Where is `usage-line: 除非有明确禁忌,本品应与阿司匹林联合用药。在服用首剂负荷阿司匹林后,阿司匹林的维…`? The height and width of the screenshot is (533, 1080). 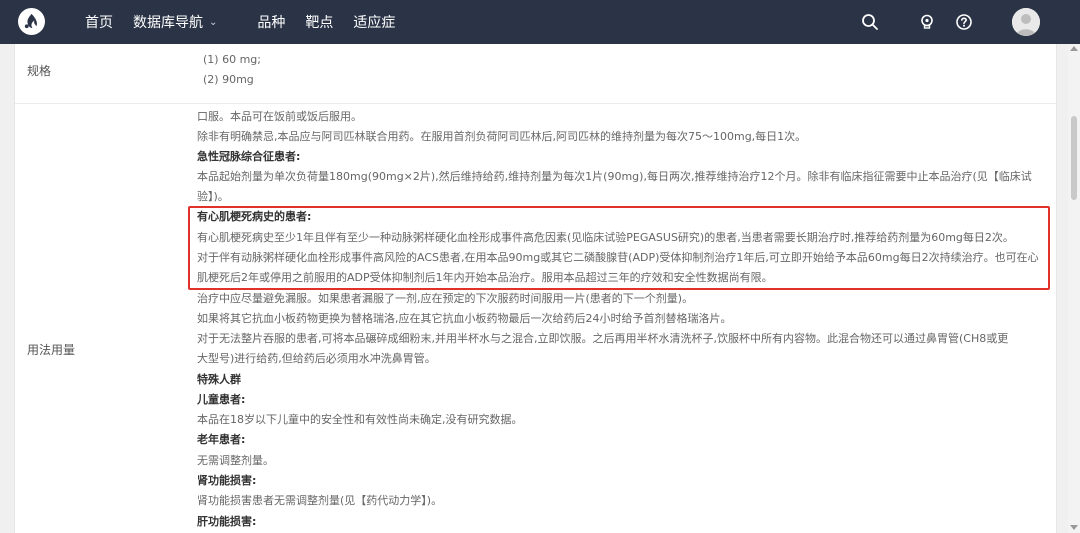 usage-line: 除非有明确禁忌,本品应与阿司匹林联合用药。在服用首剂负荷阿司匹林后,阿司匹林的维… is located at coordinates (502, 136).